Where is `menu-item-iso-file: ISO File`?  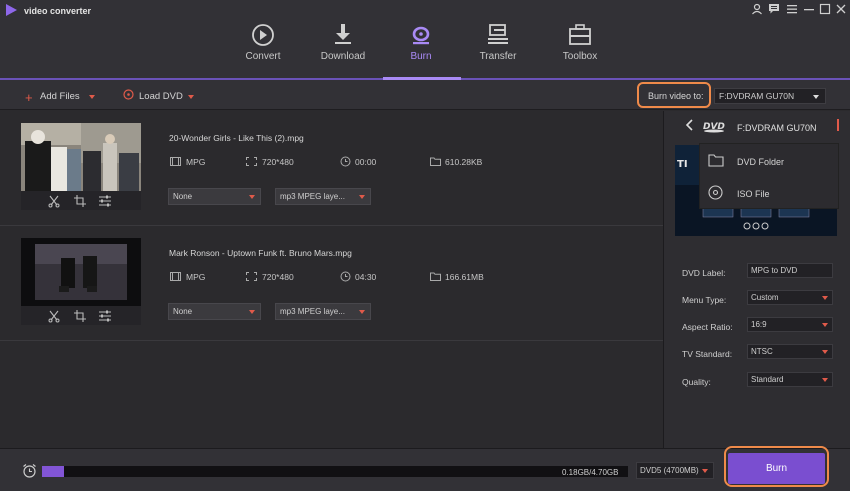 menu-item-iso-file: ISO File is located at coordinates (770, 193).